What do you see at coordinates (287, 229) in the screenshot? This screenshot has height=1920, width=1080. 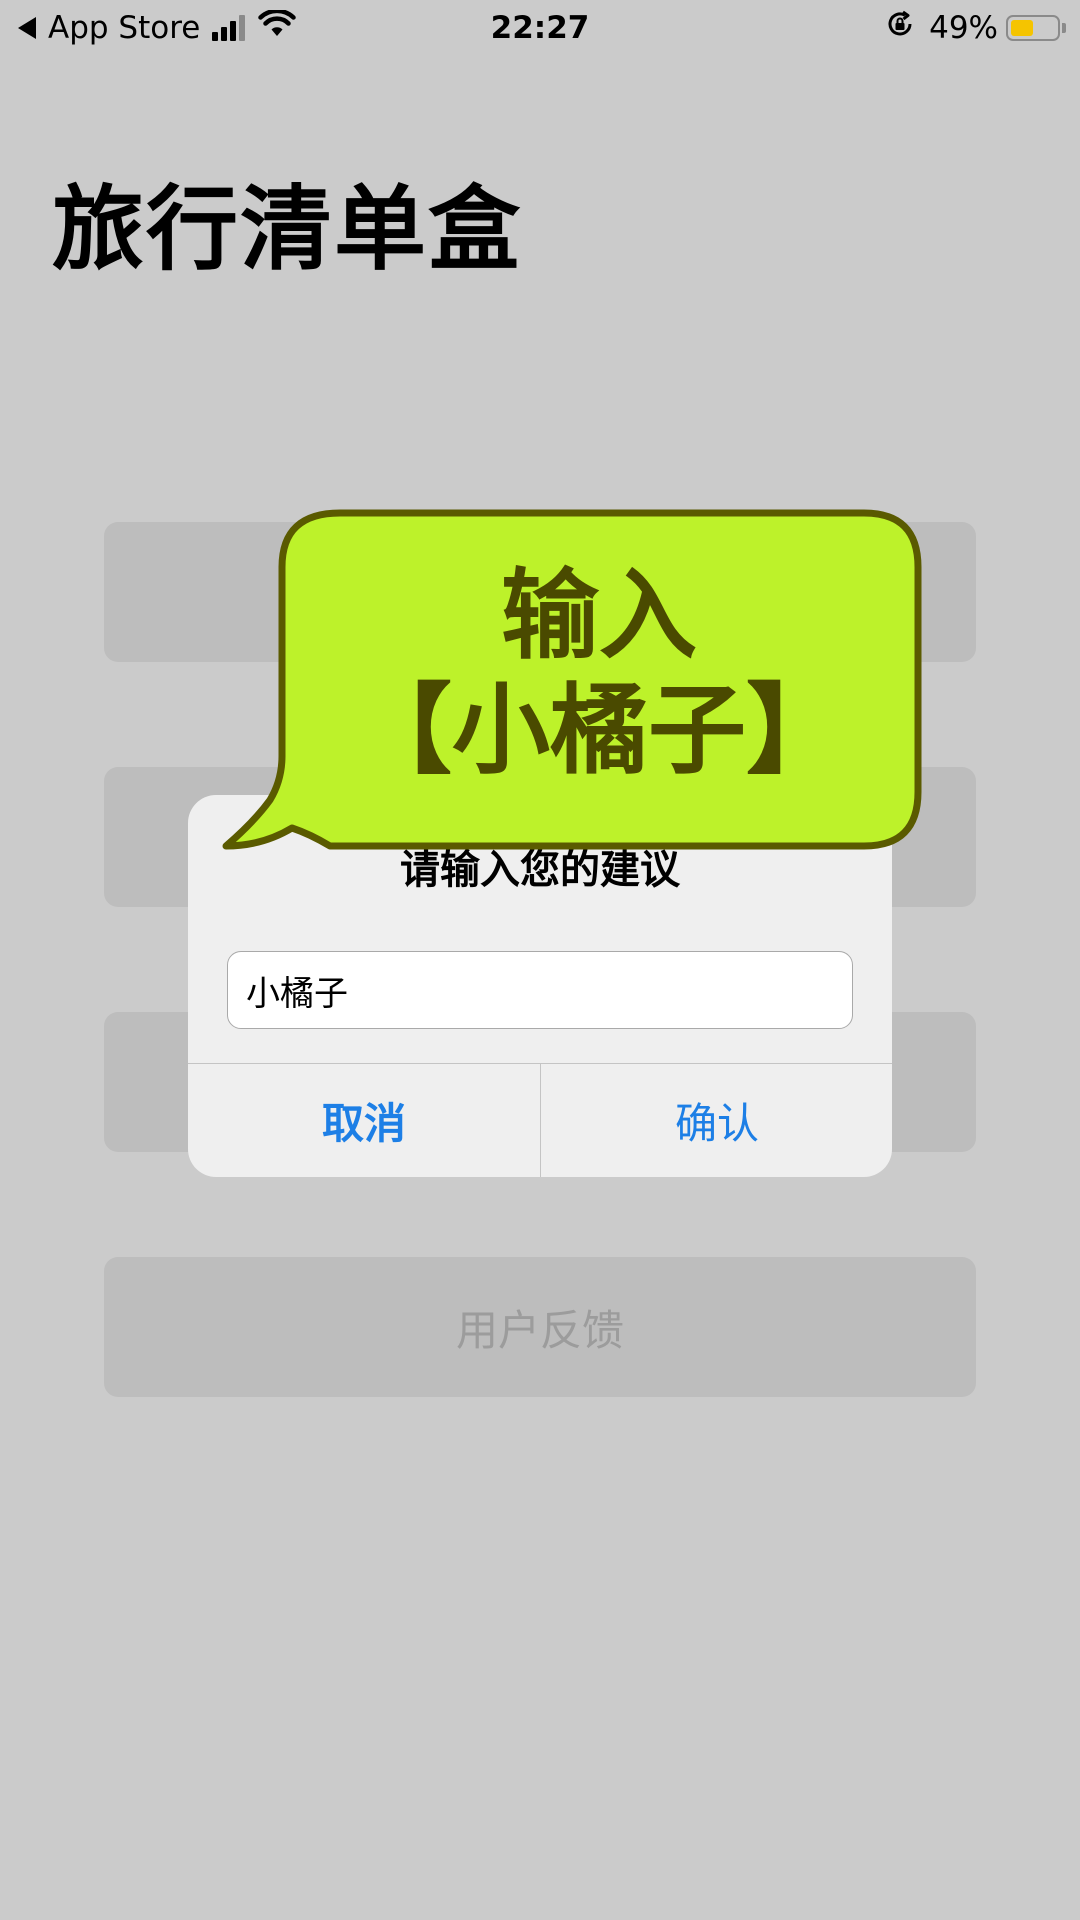 I see `page-title: 旅行清单盒` at bounding box center [287, 229].